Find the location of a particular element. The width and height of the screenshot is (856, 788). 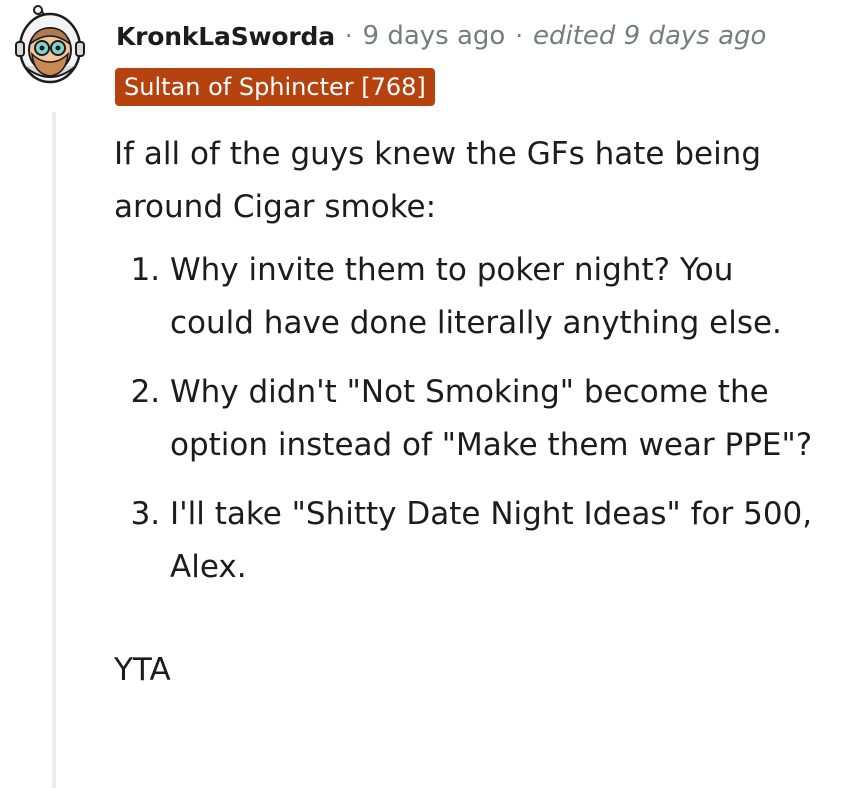

username-link: KronkLaSworda is located at coordinates (225, 36).